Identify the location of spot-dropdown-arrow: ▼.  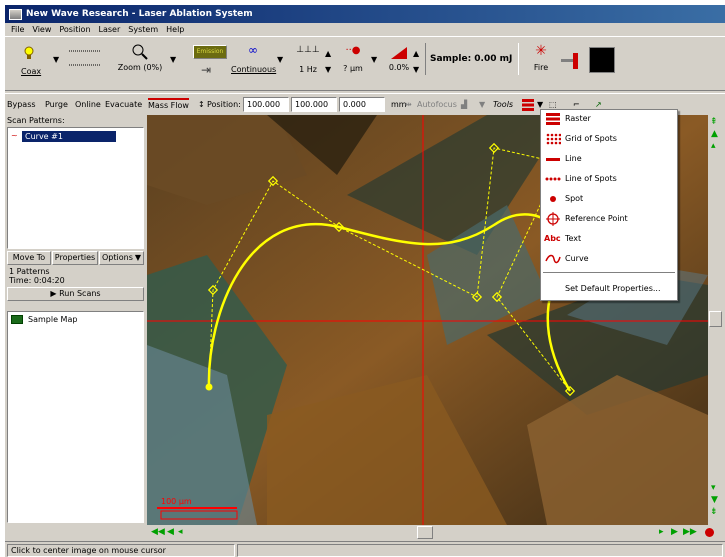
(374, 59).